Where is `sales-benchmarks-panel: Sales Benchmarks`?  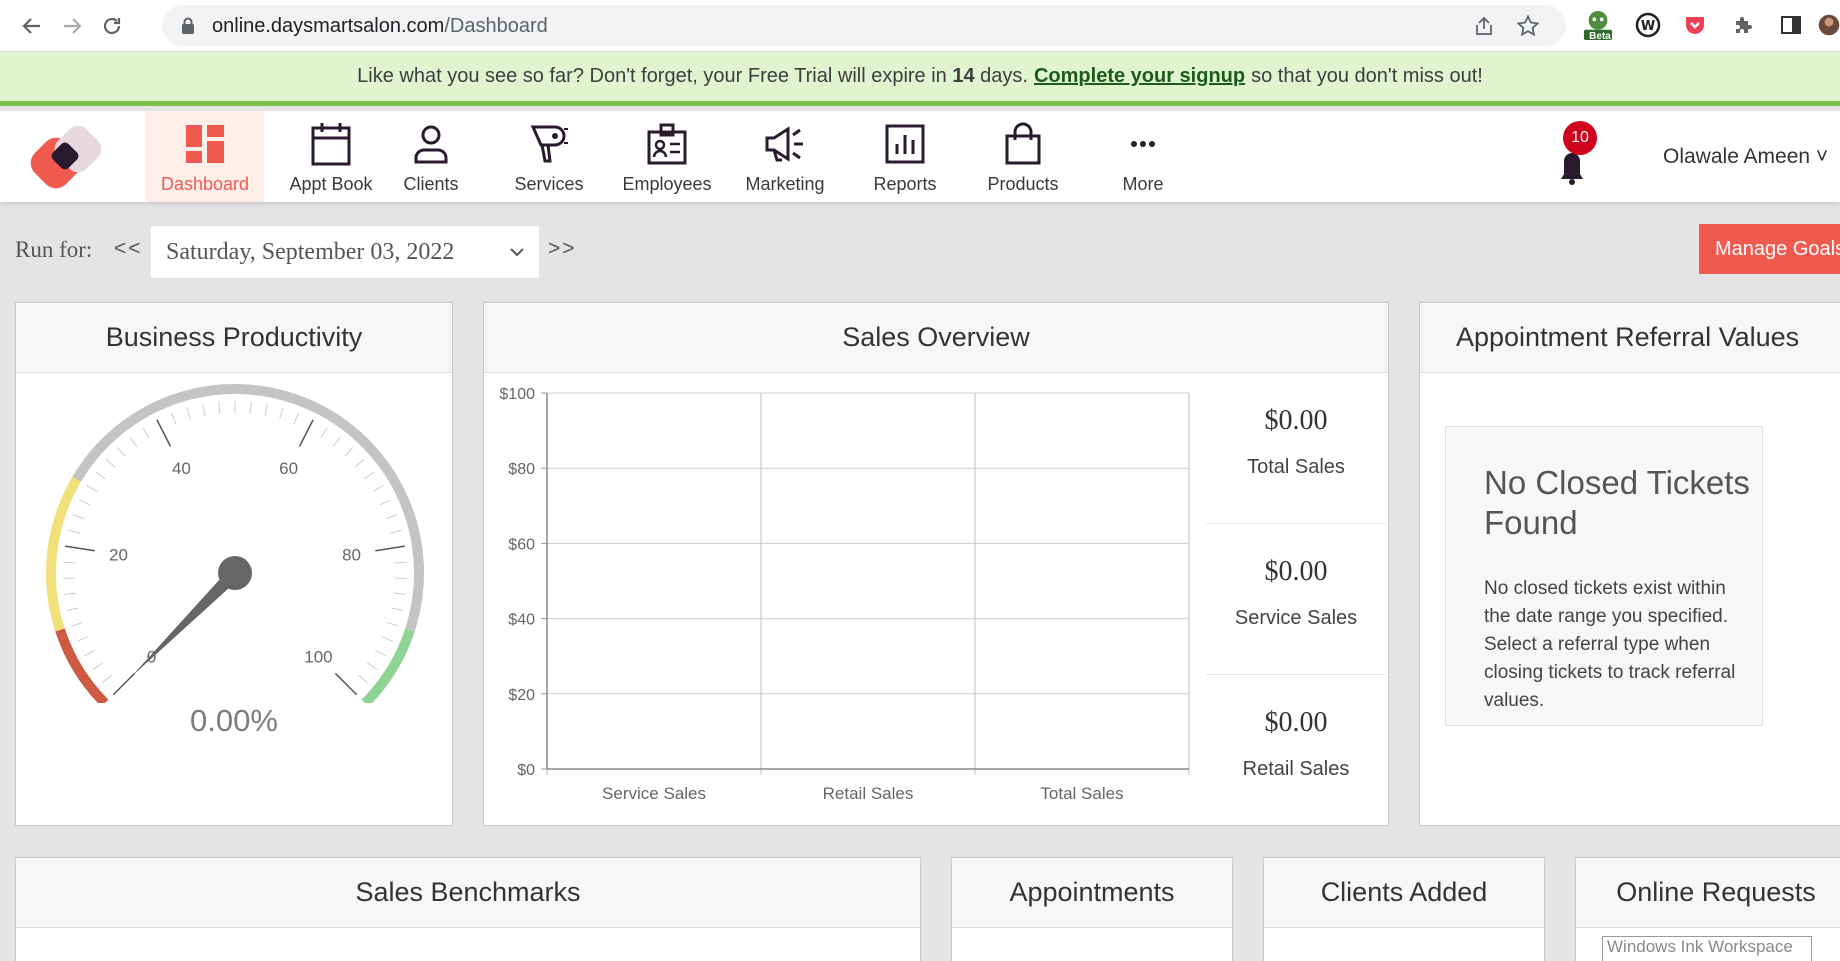
sales-benchmarks-panel: Sales Benchmarks is located at coordinates (468, 909).